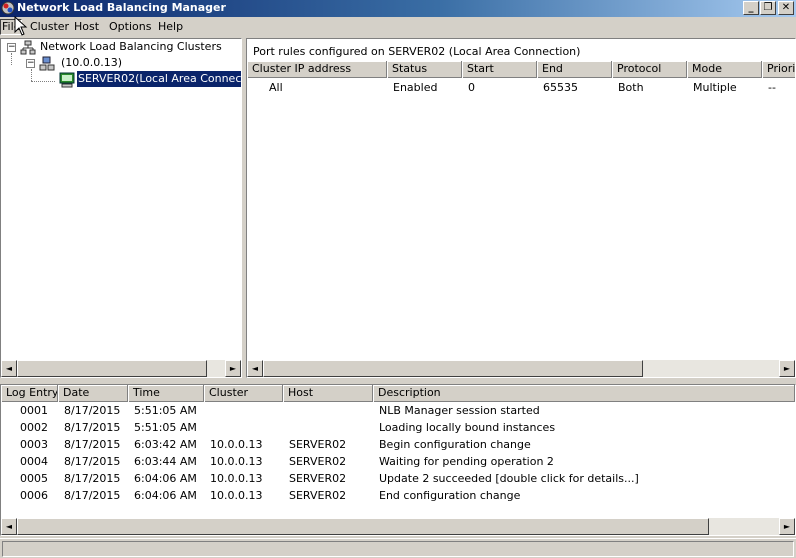  I want to click on tree-hscrollbar: ◄ ►, so click(121, 368).